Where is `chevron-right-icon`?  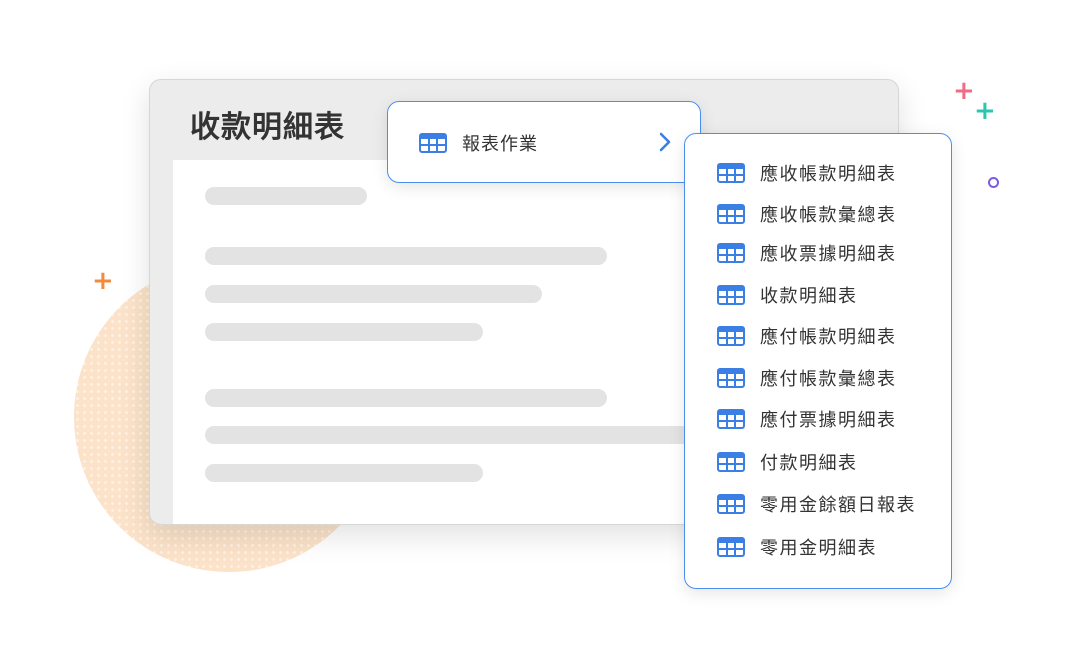 chevron-right-icon is located at coordinates (665, 142).